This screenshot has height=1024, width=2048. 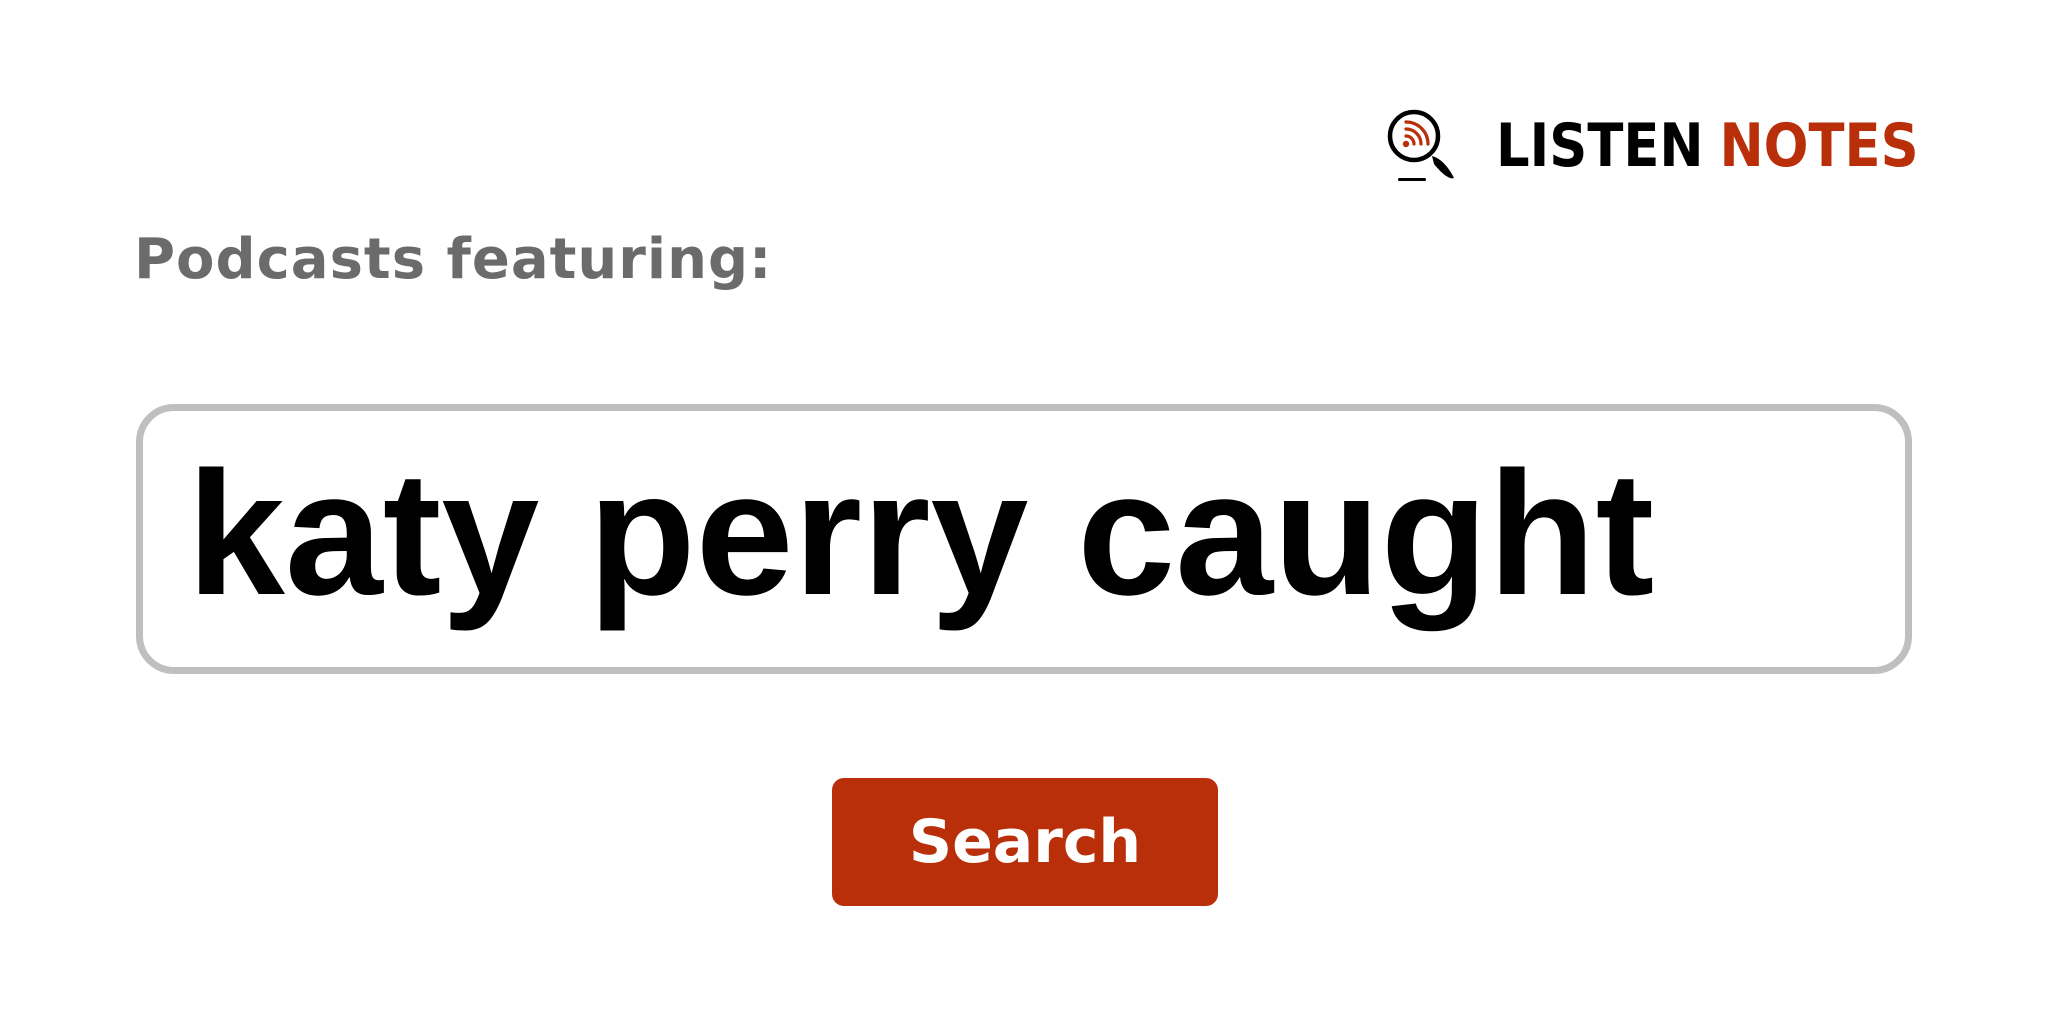 I want to click on listen-notes-logo: LISTEN NOTES, so click(x=1680, y=146).